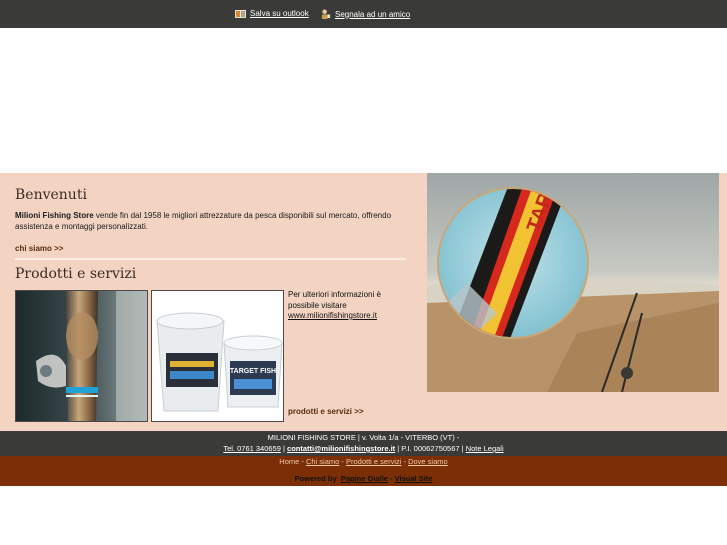 The width and height of the screenshot is (727, 545). What do you see at coordinates (252, 448) in the screenshot?
I see `phone-link: Tel. 0761 340659` at bounding box center [252, 448].